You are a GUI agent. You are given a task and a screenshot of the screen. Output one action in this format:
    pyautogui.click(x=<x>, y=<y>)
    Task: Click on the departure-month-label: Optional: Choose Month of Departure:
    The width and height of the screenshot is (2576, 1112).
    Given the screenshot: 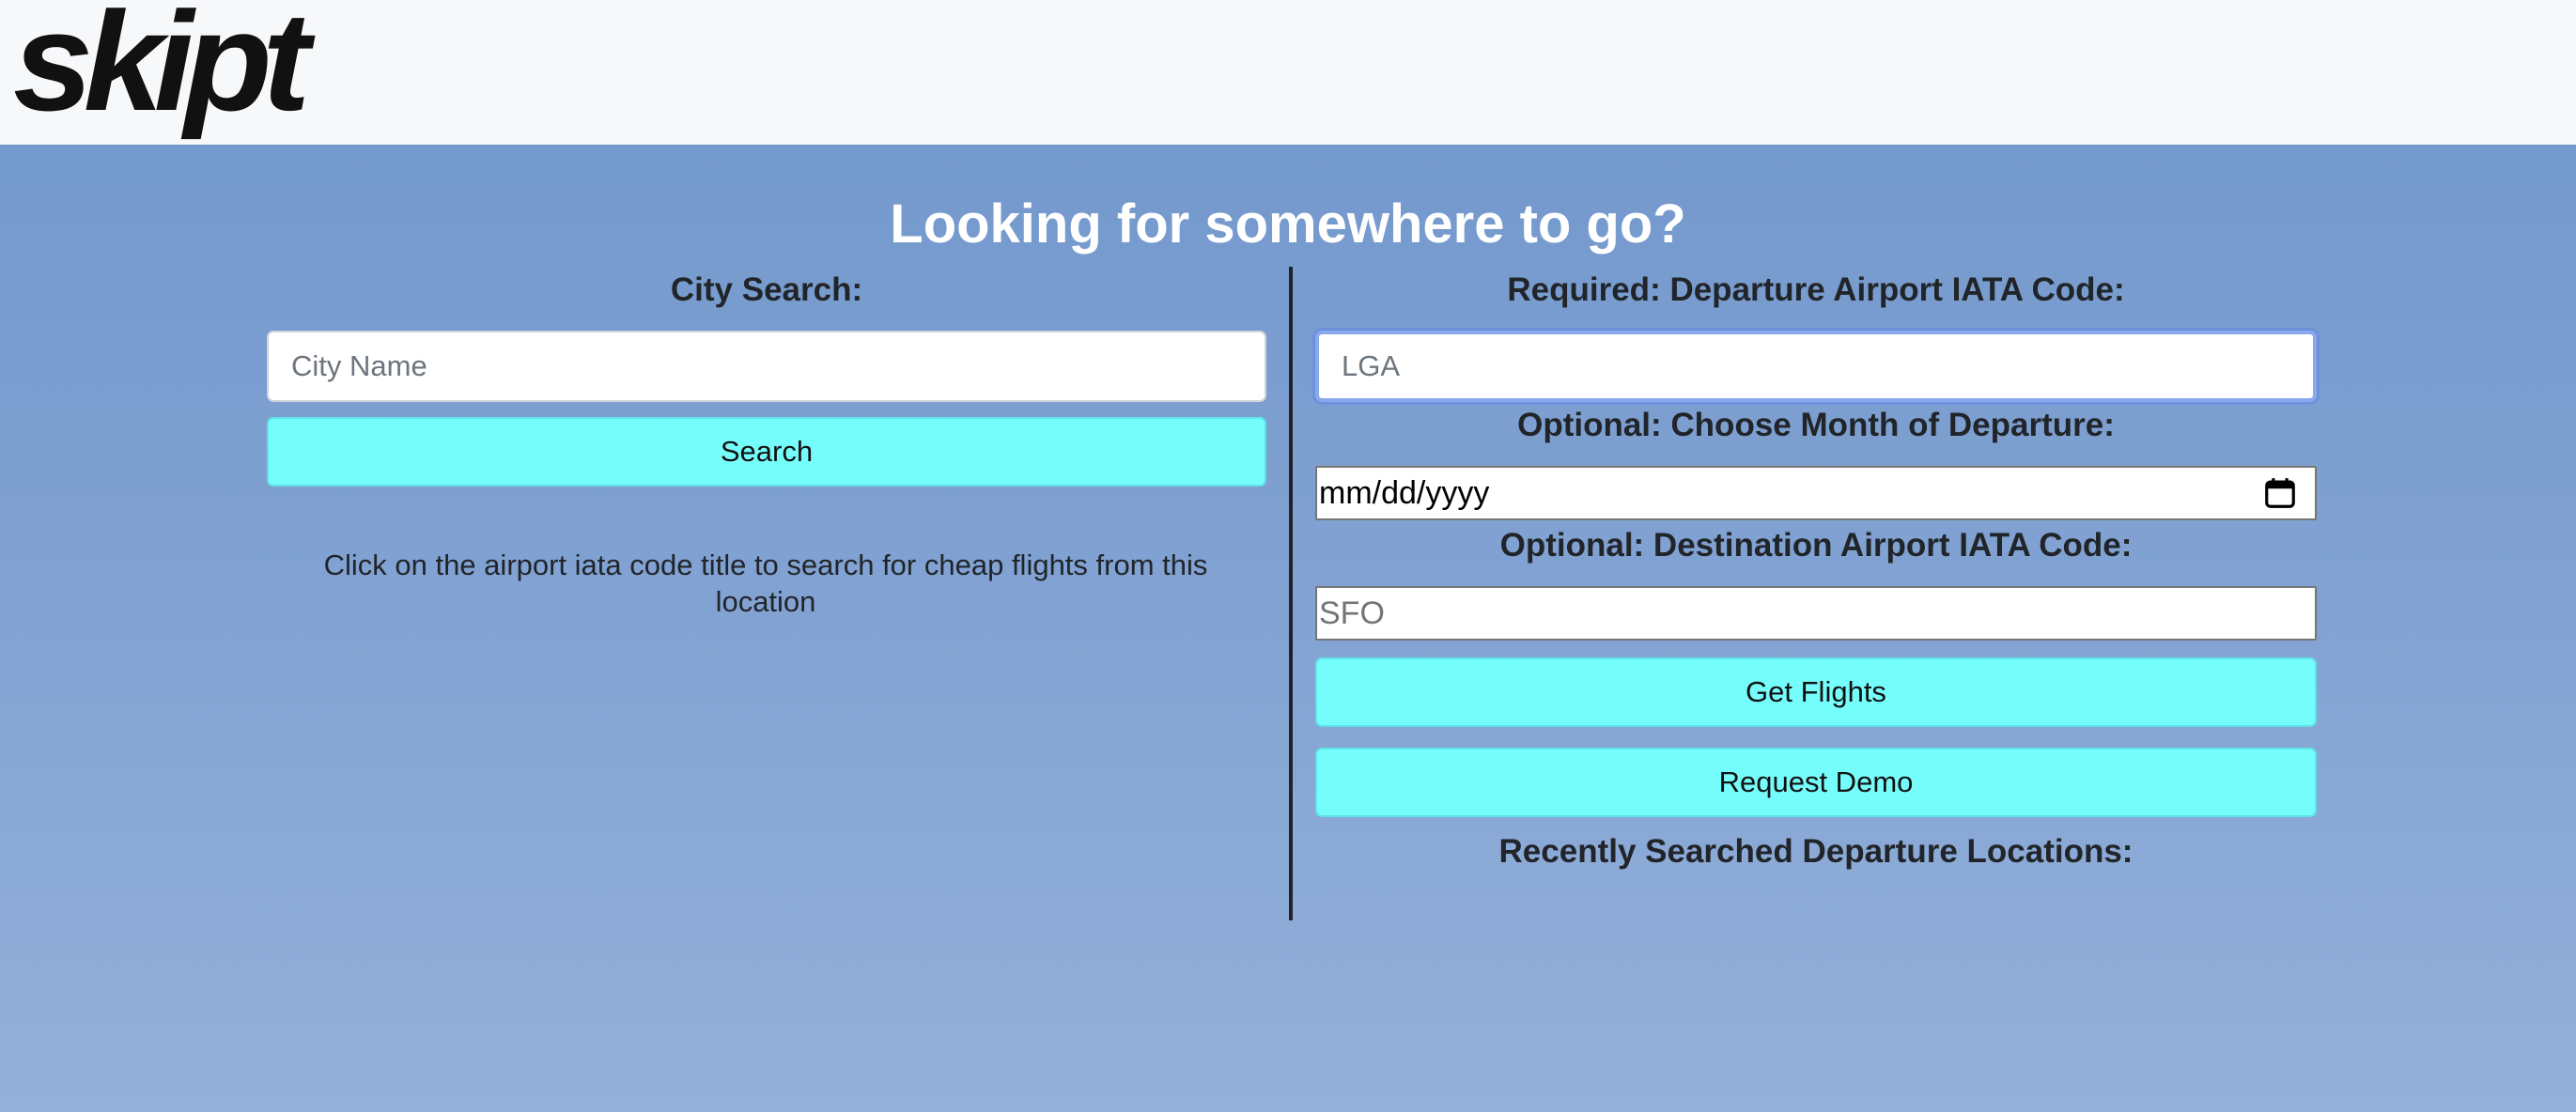 What is the action you would take?
    pyautogui.click(x=1816, y=425)
    